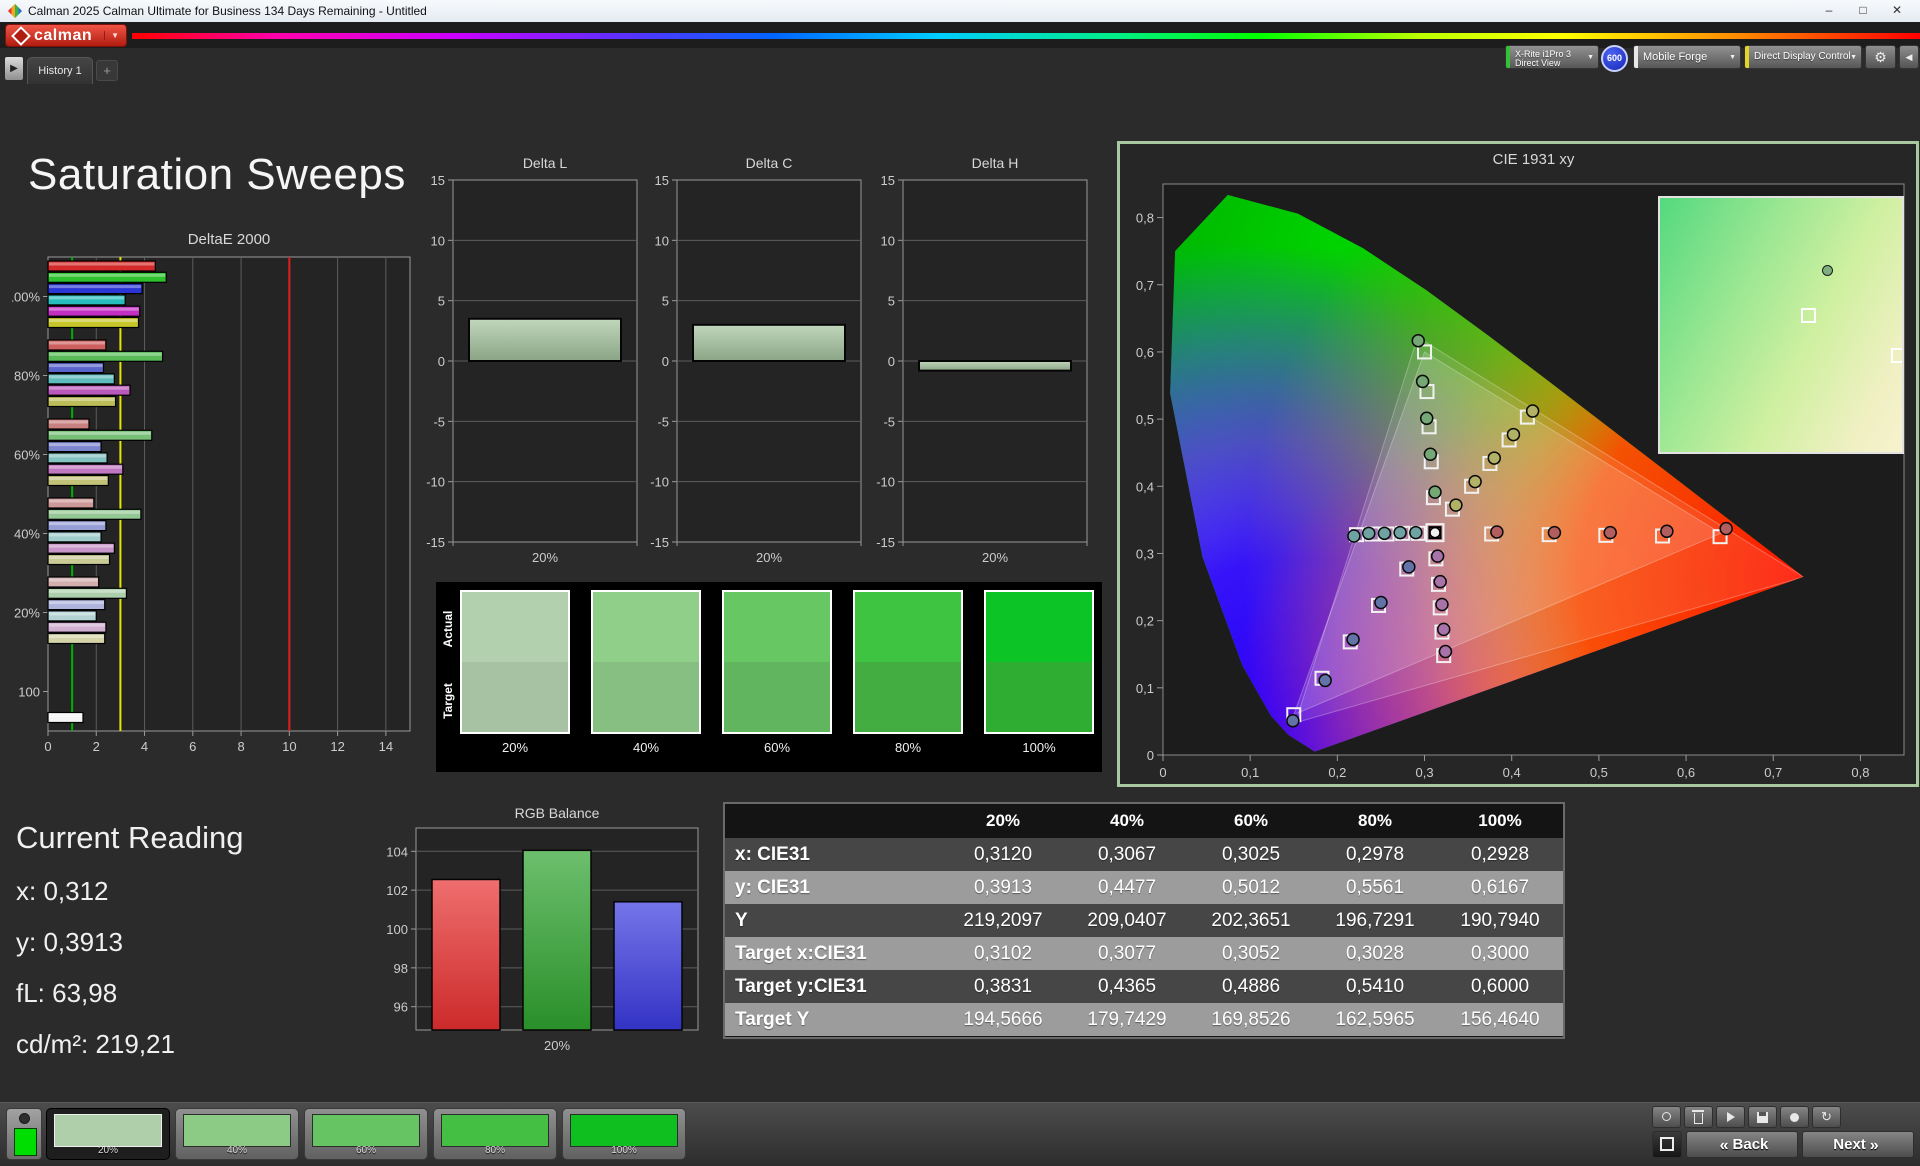 The width and height of the screenshot is (1920, 1166). What do you see at coordinates (1909, 57) in the screenshot?
I see `collapse-panel-button: ◀` at bounding box center [1909, 57].